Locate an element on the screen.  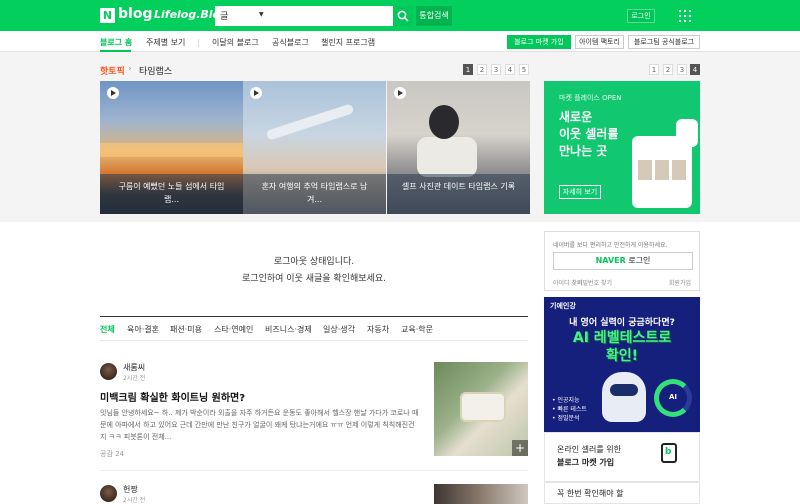
ad-question: 내 영어 실력이 궁금하다면? is located at coordinates (622, 323).